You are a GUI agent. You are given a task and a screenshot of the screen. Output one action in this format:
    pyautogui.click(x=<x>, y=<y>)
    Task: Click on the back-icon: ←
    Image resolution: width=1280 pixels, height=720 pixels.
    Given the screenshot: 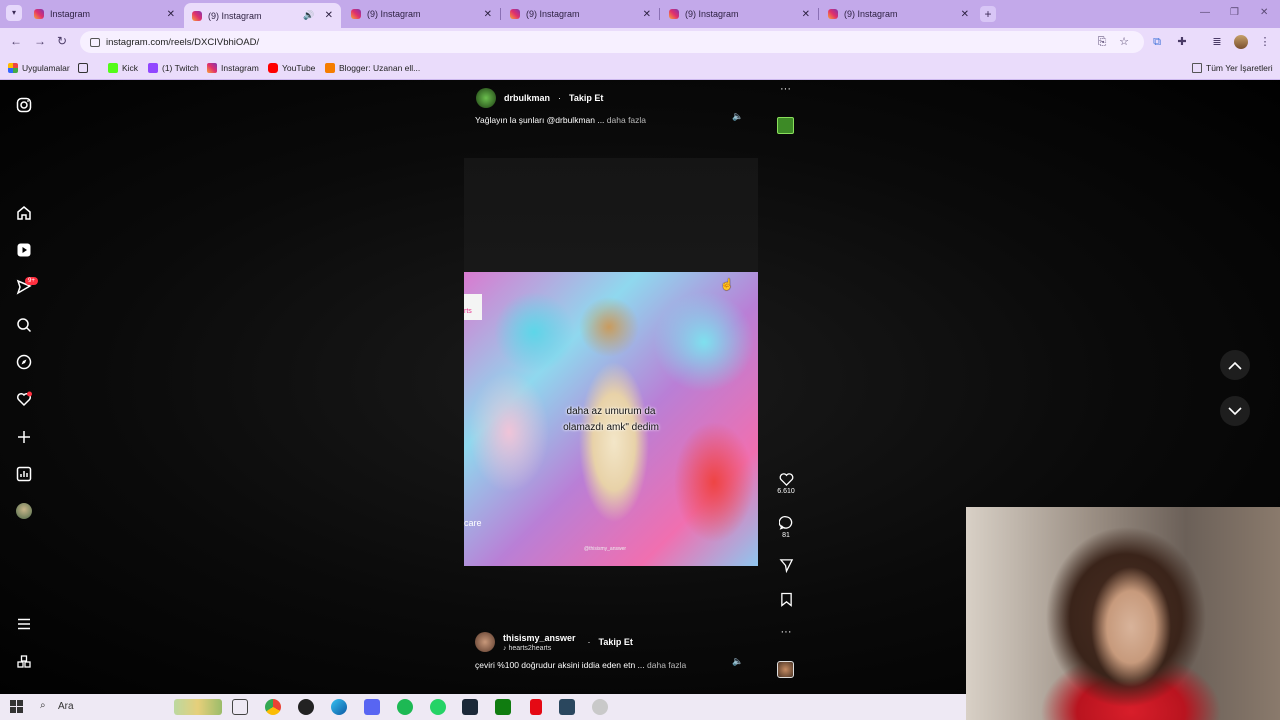 What is the action you would take?
    pyautogui.click(x=16, y=41)
    